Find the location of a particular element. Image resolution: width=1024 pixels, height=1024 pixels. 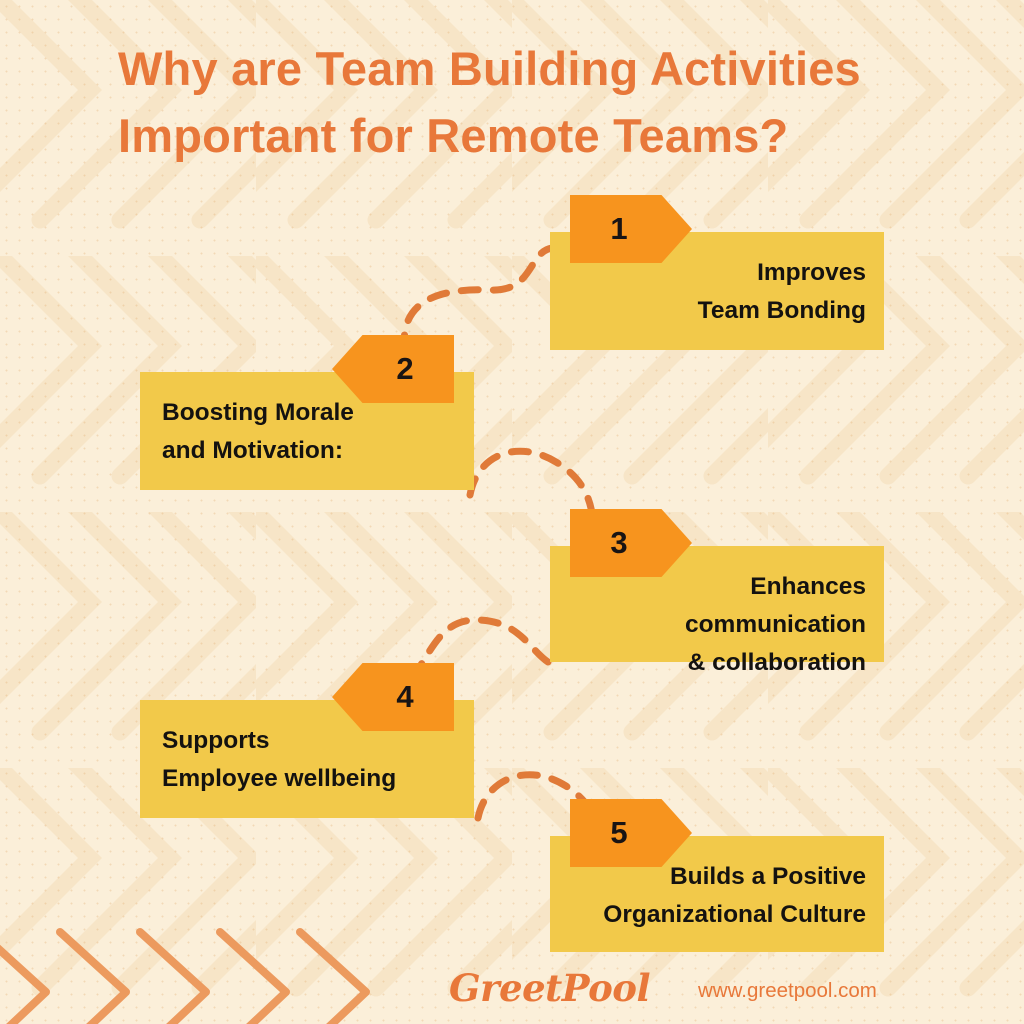

step-card-2: 2 Boosting Morale and Motivation: is located at coordinates (307, 412).